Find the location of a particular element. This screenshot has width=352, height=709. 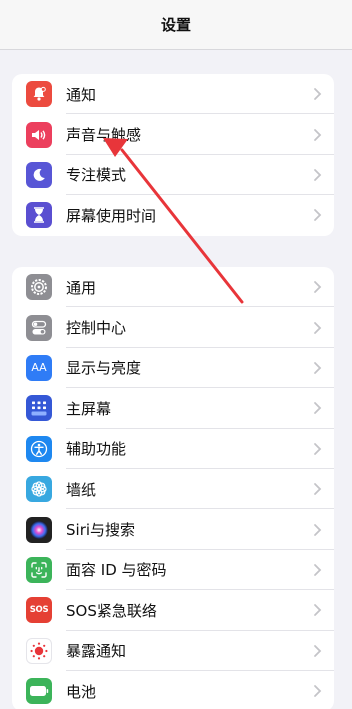

settings-row-control-center: 控制中心 is located at coordinates (173, 328).